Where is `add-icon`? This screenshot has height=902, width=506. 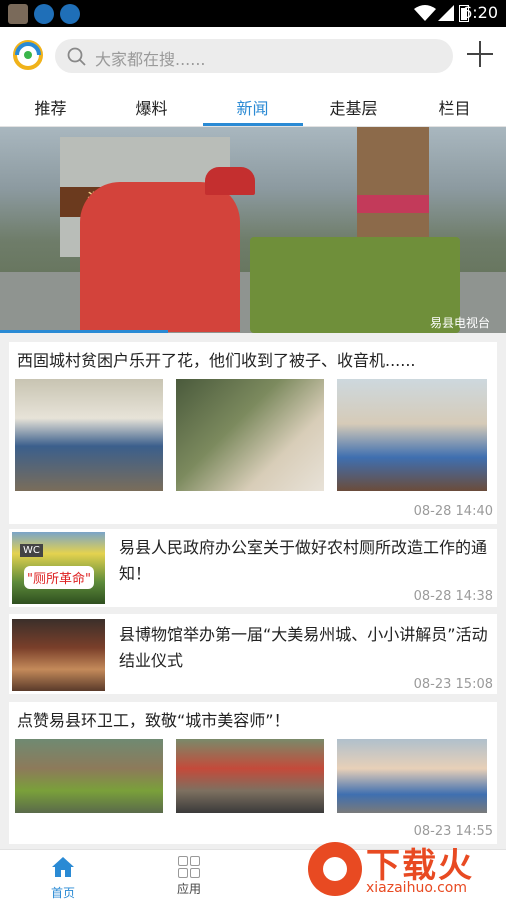 add-icon is located at coordinates (480, 54).